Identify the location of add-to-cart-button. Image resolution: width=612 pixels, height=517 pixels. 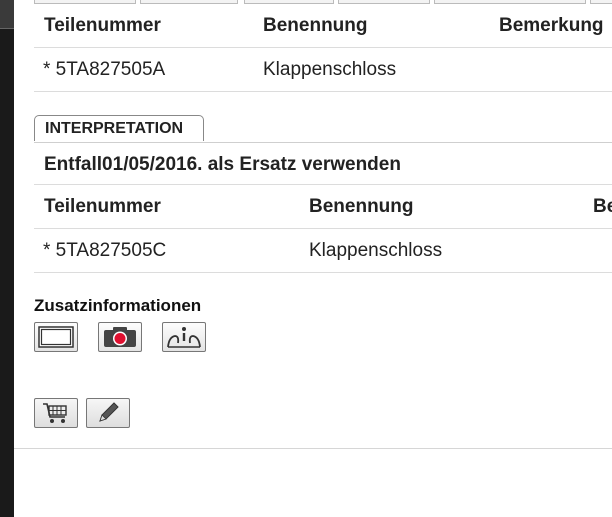
(56, 413).